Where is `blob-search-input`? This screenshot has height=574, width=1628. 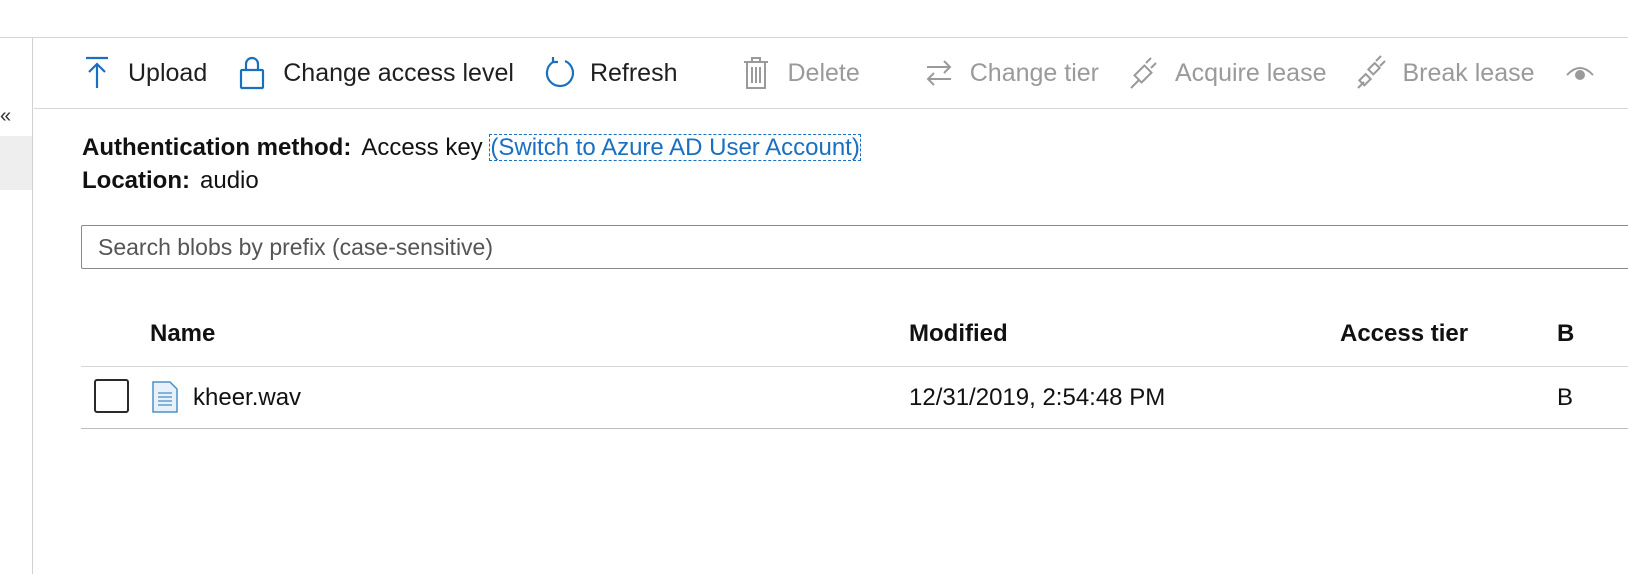
blob-search-input is located at coordinates (854, 247).